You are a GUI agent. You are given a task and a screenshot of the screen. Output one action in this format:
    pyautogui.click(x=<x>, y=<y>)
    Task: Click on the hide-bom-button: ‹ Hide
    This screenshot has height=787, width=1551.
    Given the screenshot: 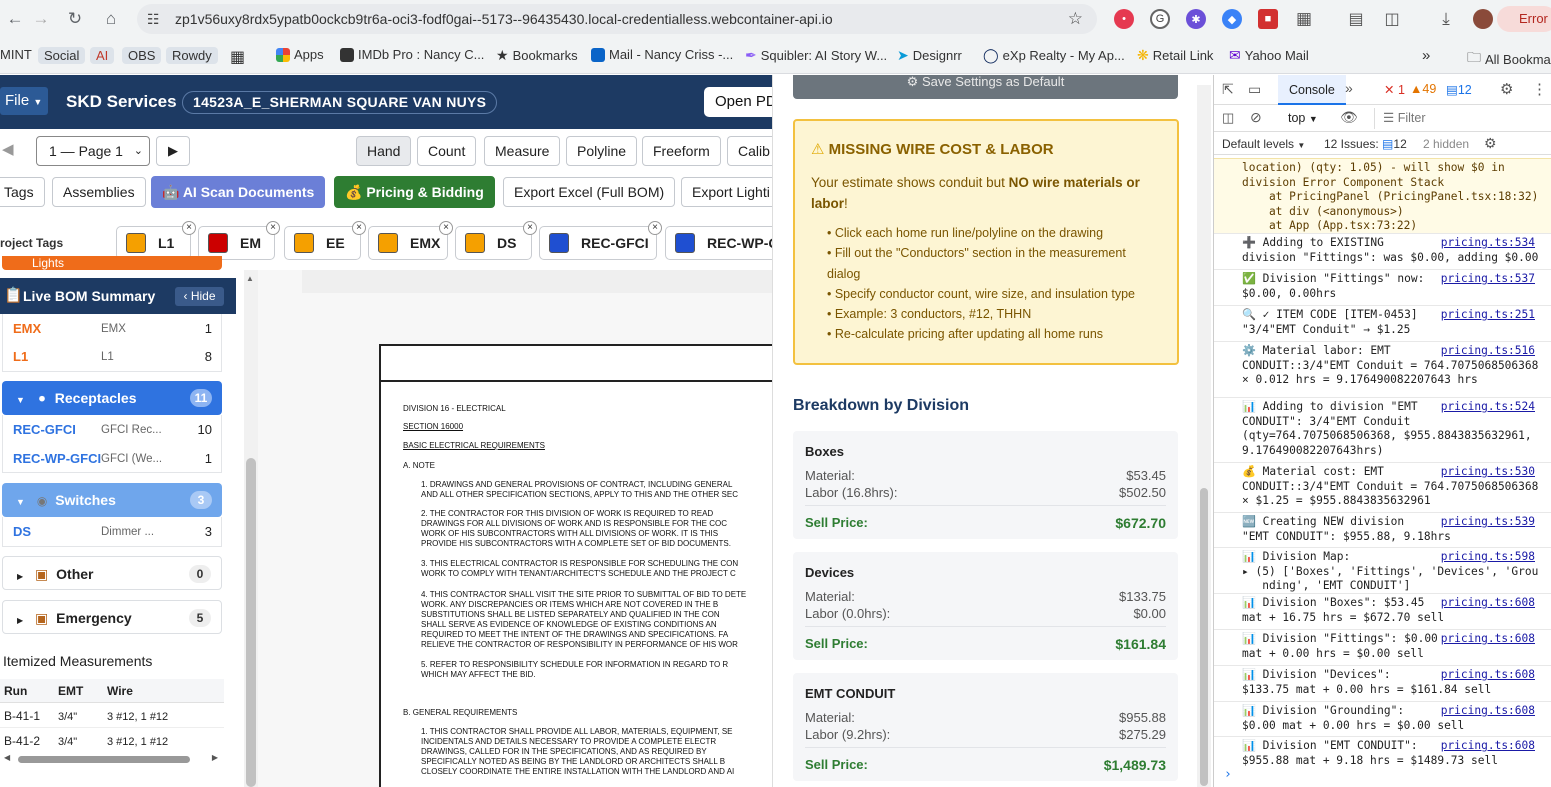 What is the action you would take?
    pyautogui.click(x=199, y=296)
    